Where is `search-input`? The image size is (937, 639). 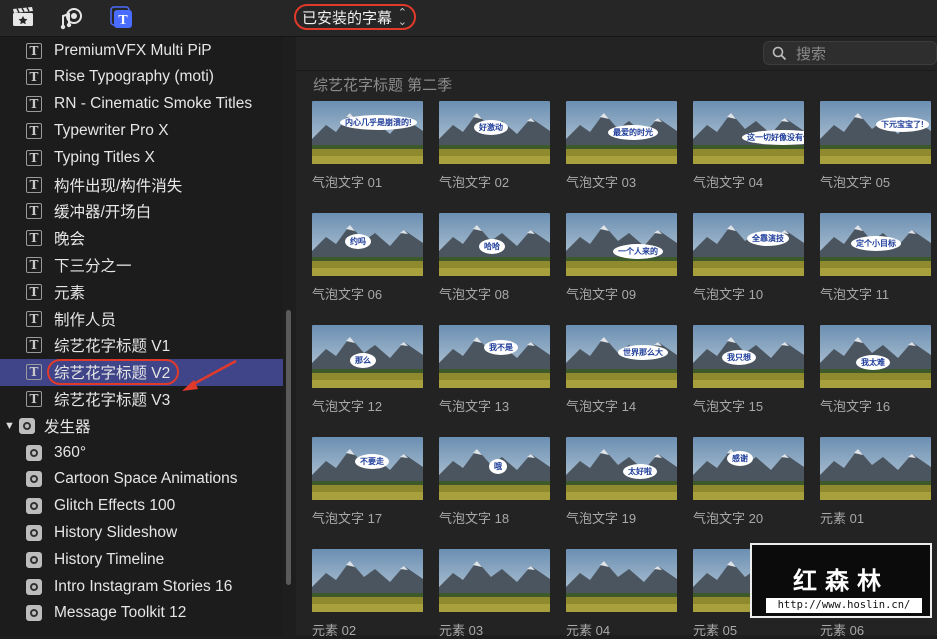 search-input is located at coordinates (861, 54).